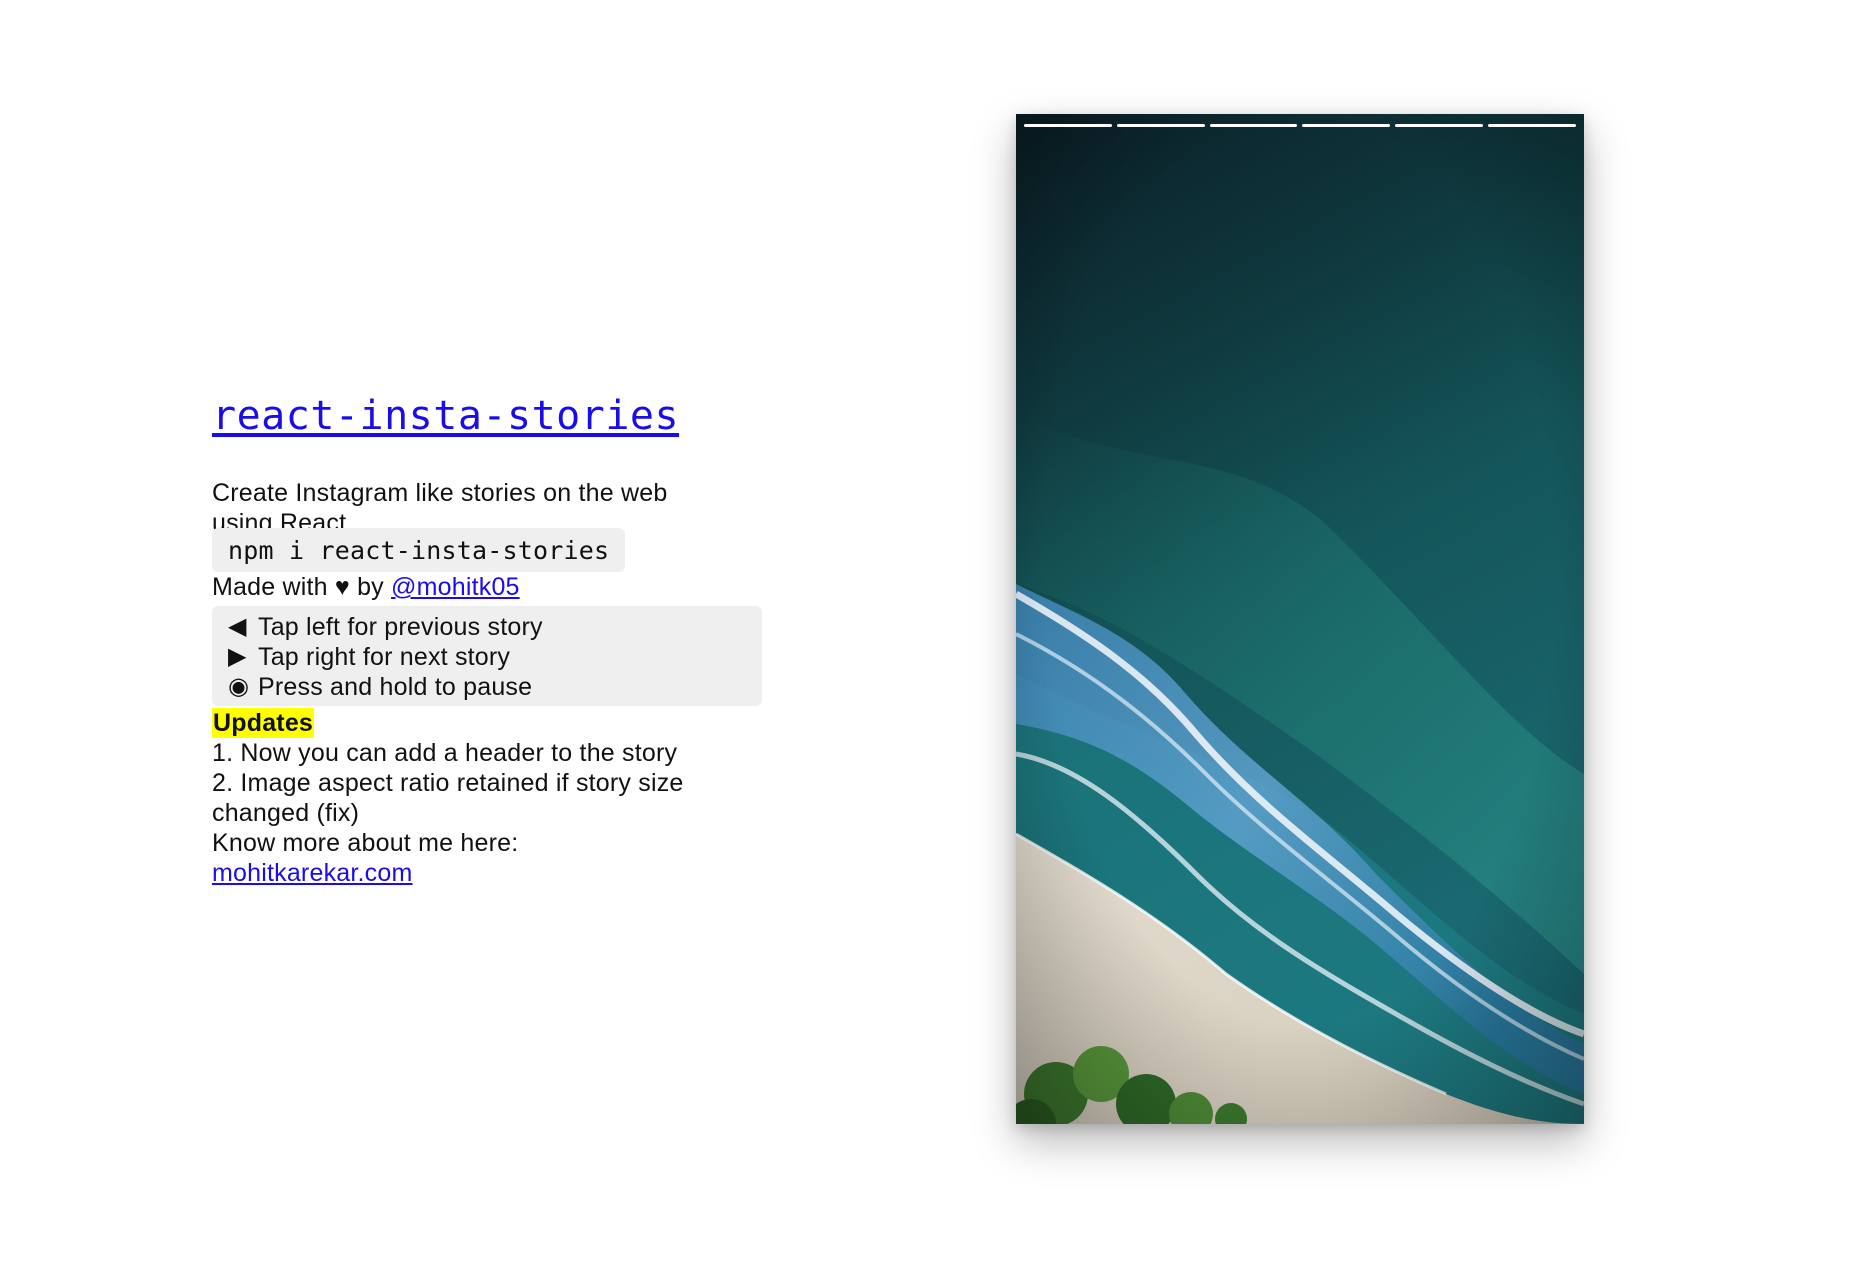  I want to click on instruction-text: Tap right for next story, so click(384, 657).